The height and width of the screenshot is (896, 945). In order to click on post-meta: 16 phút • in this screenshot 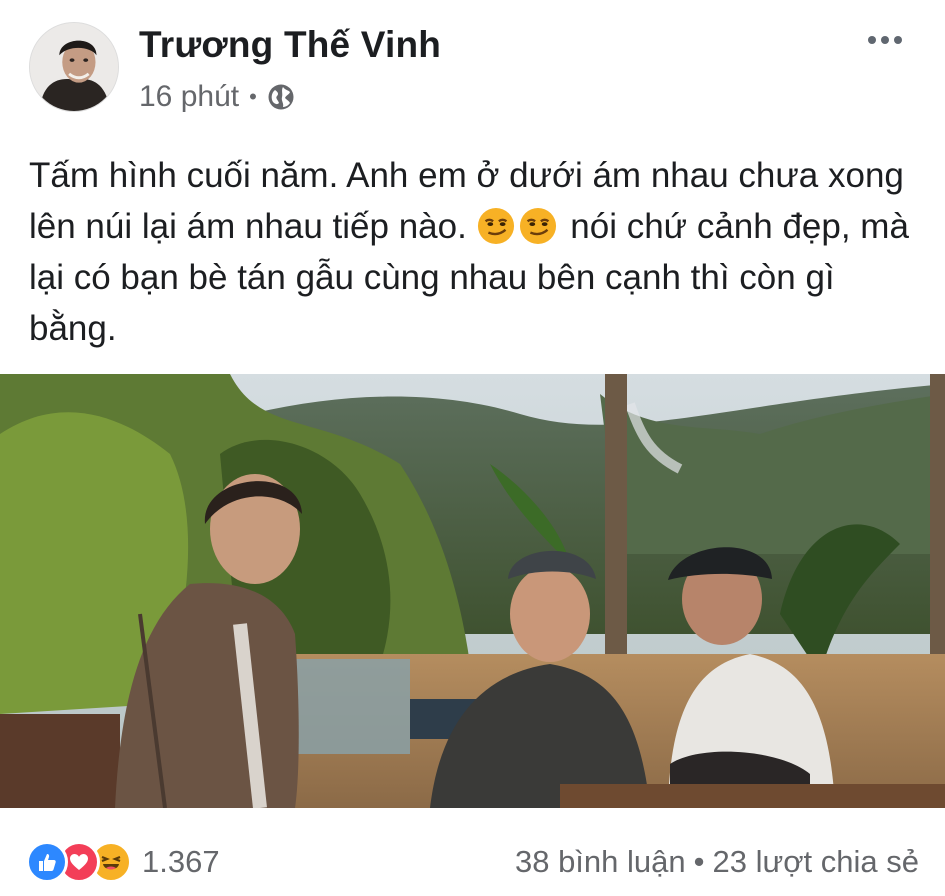, I will do `click(217, 97)`.